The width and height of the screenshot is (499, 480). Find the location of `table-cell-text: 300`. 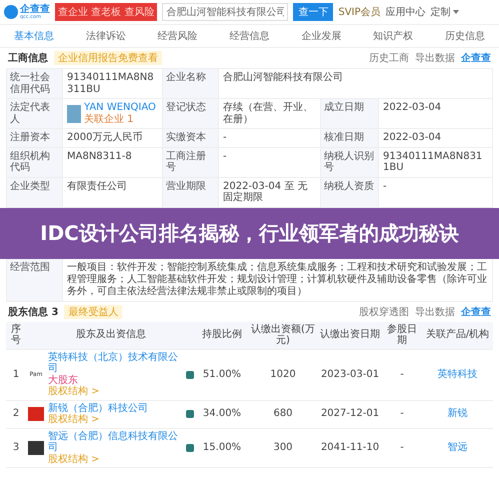

table-cell-text: 300 is located at coordinates (283, 448).